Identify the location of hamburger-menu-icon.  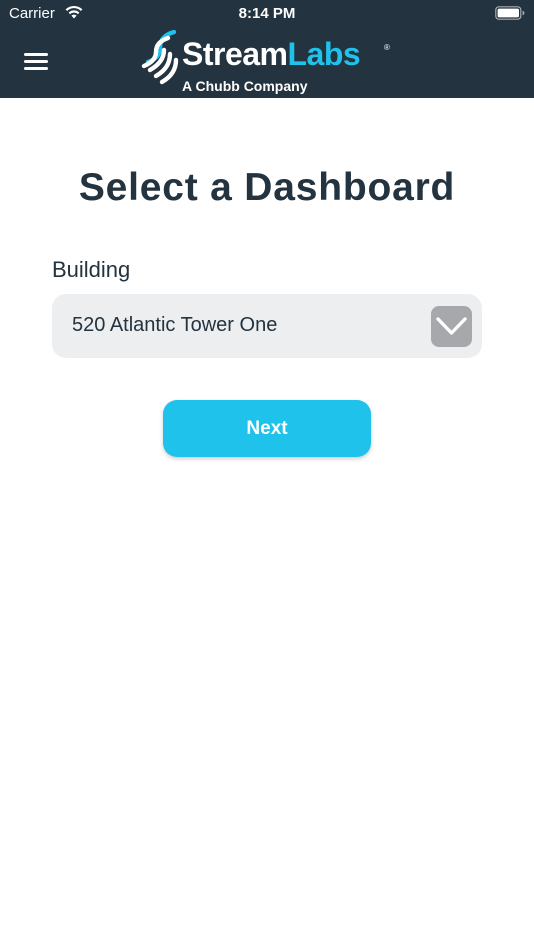
(36, 62).